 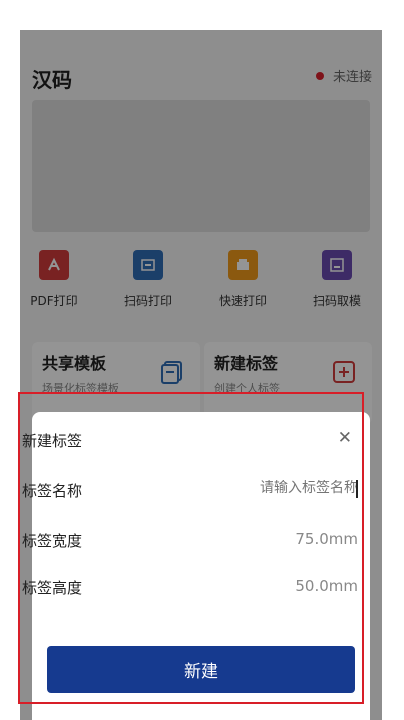 What do you see at coordinates (357, 489) in the screenshot?
I see `text-cursor` at bounding box center [357, 489].